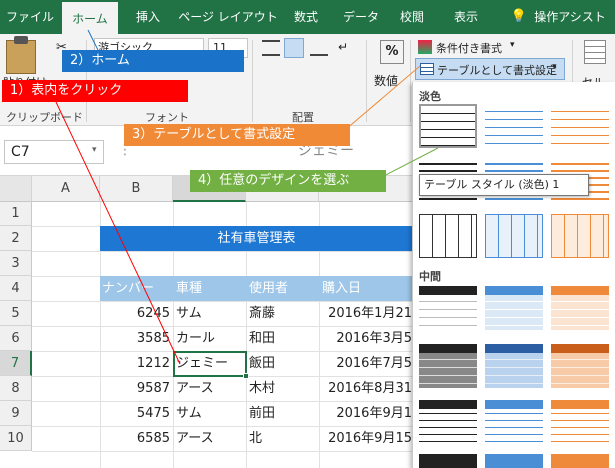 The width and height of the screenshot is (615, 468). What do you see at coordinates (288, 181) in the screenshot?
I see `callout-choose-design: 4）任意のデザインを選ぶ` at bounding box center [288, 181].